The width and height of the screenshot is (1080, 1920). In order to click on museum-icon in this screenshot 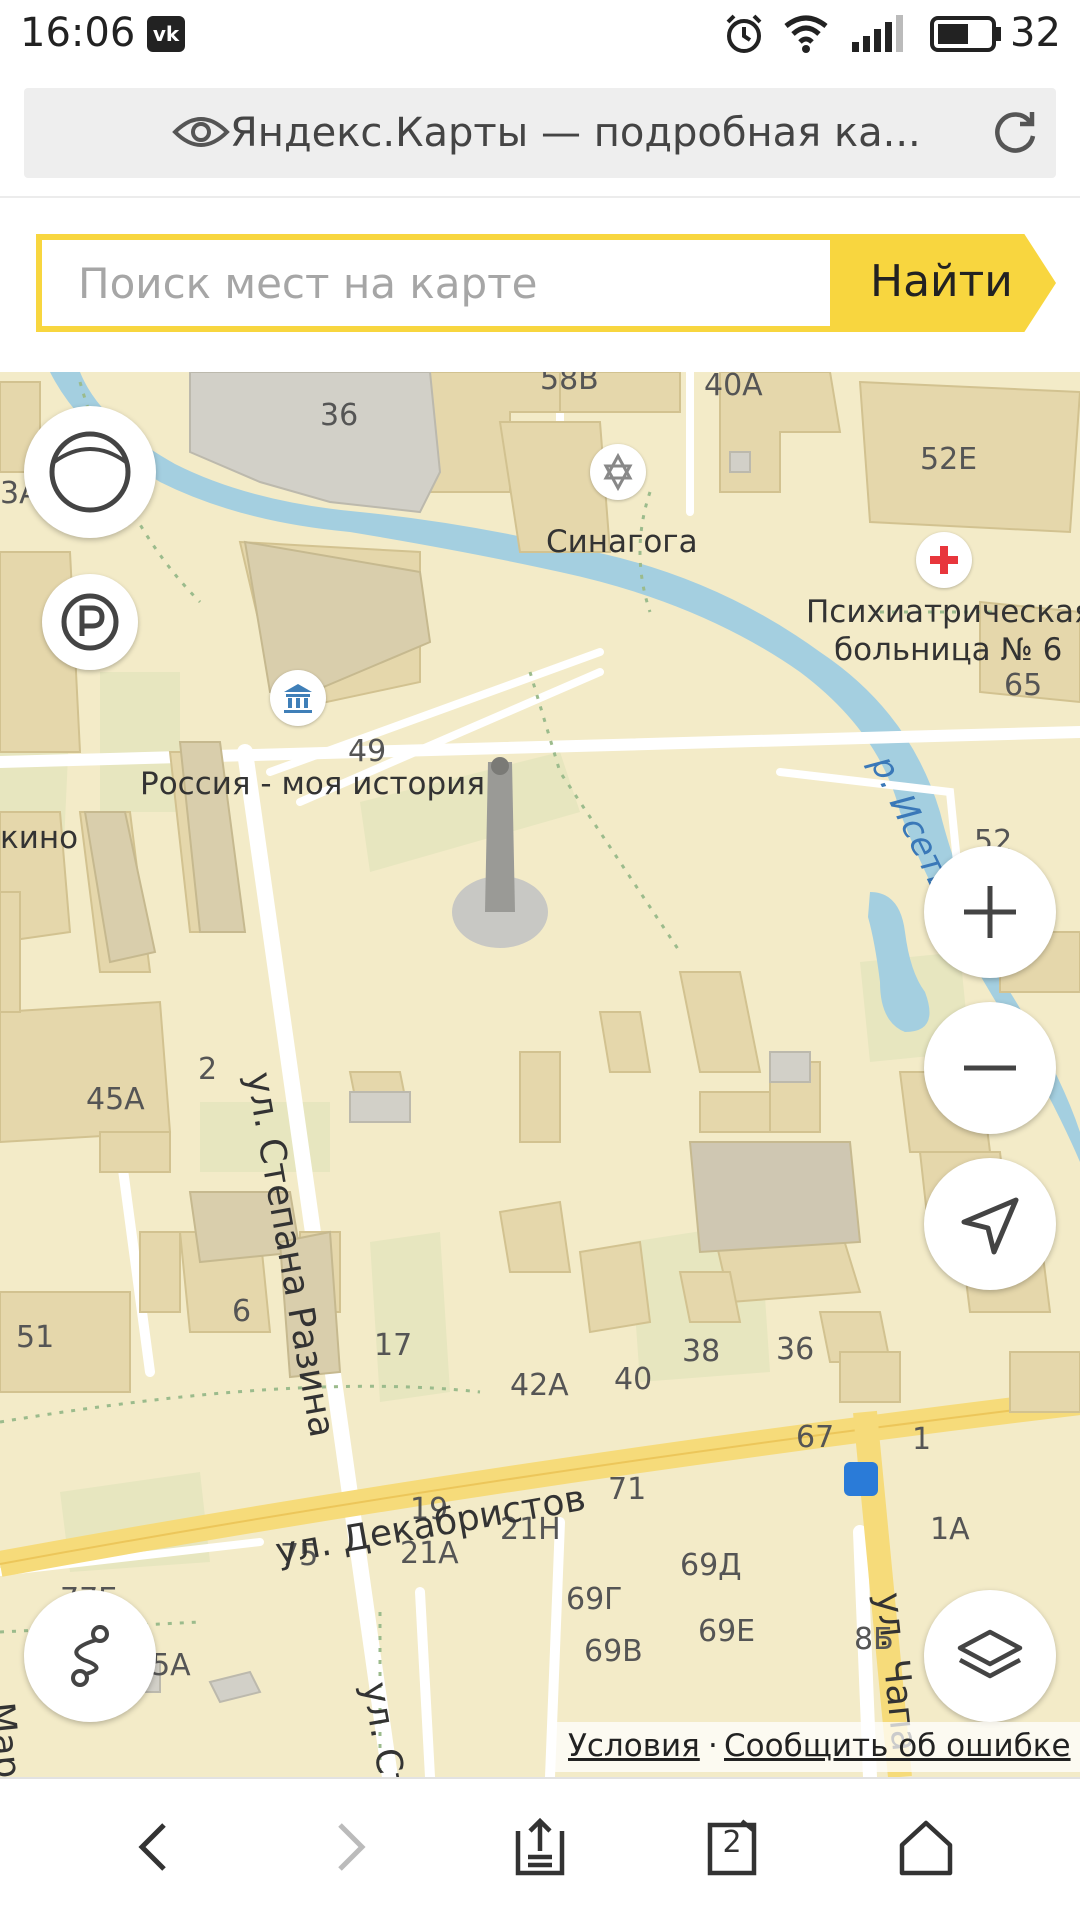, I will do `click(298, 698)`.